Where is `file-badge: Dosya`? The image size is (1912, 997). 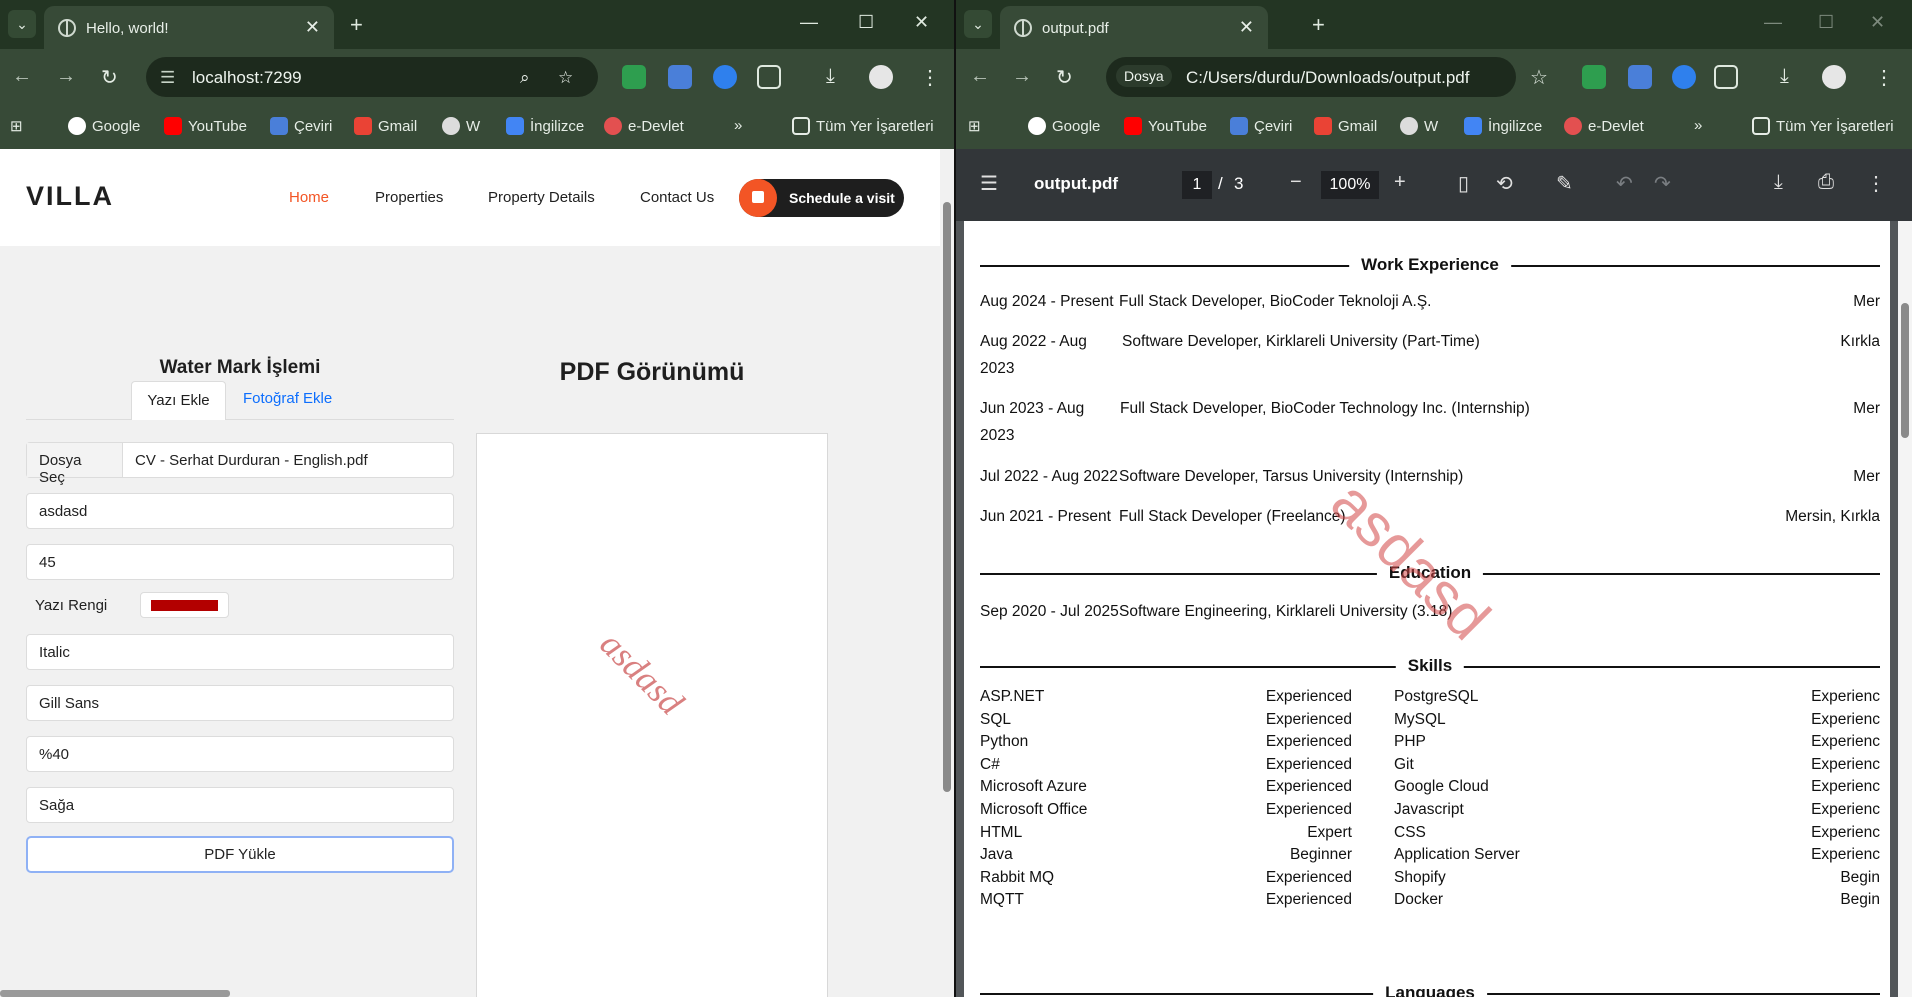
file-badge: Dosya is located at coordinates (1144, 76).